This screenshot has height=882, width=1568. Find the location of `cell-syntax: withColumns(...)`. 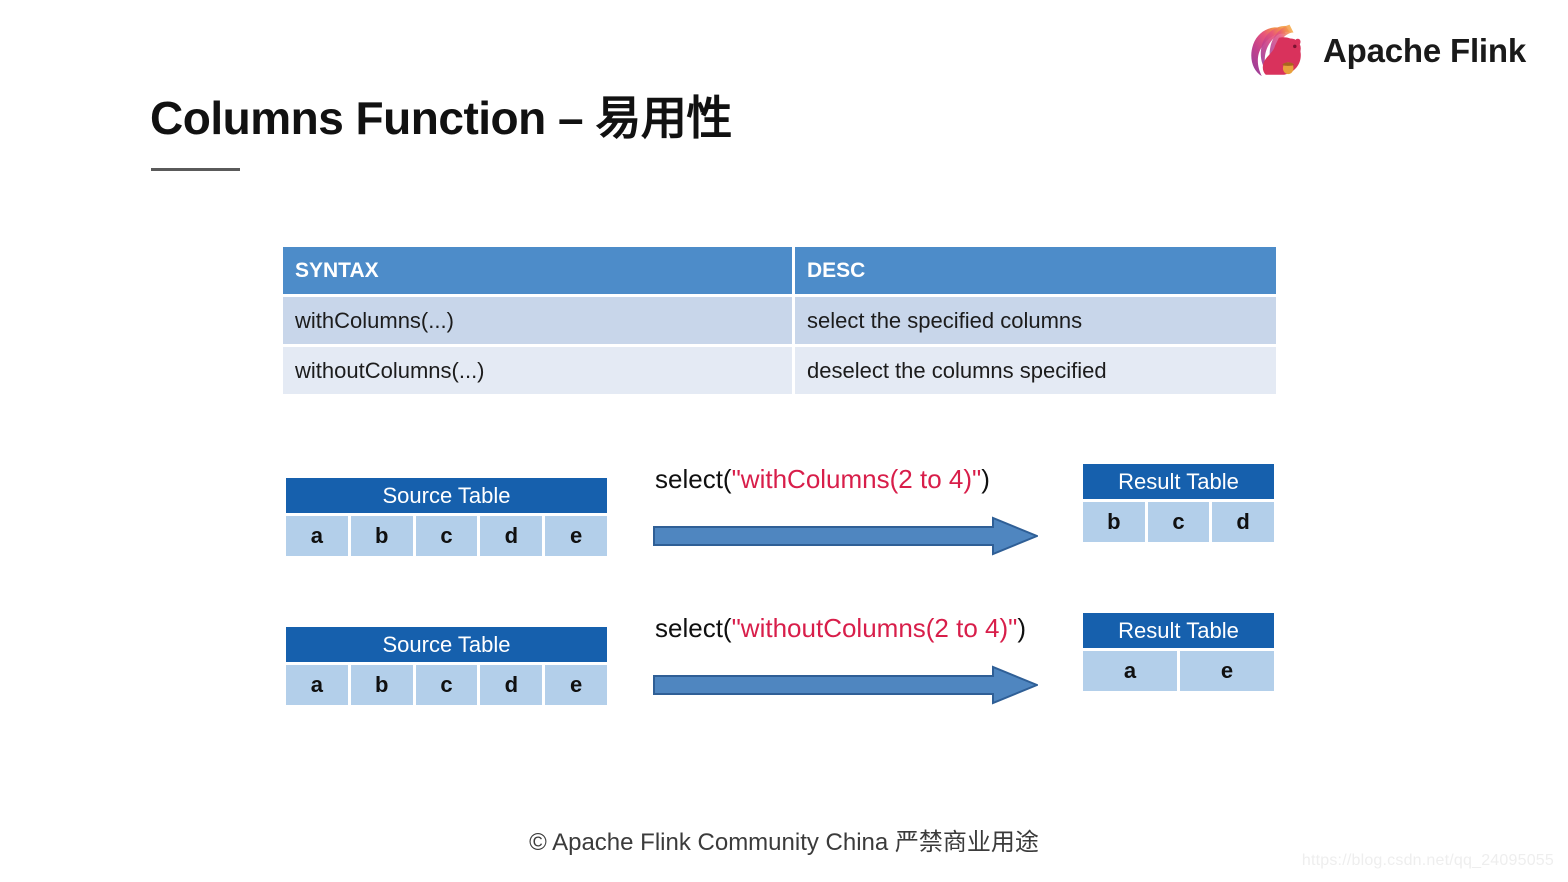

cell-syntax: withColumns(...) is located at coordinates (539, 320).